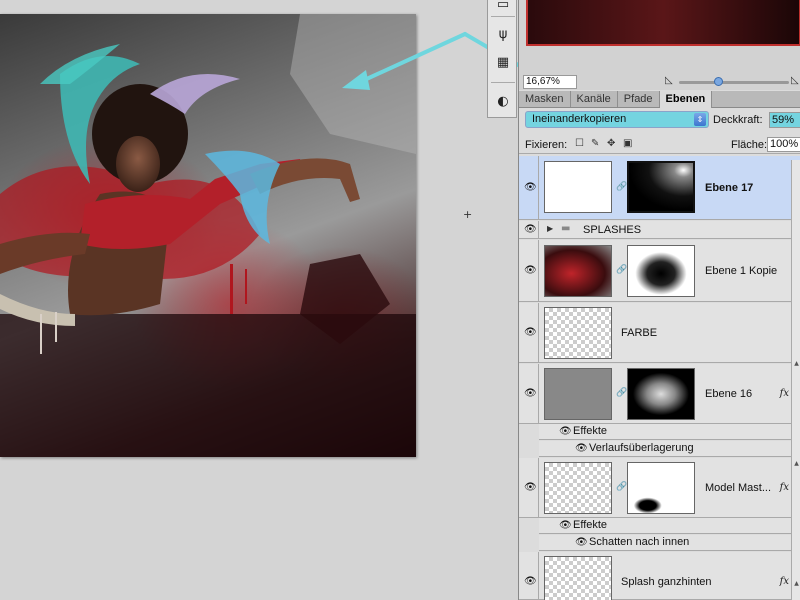 This screenshot has height=600, width=800. I want to click on lock-move-icon: ✥, so click(611, 143).